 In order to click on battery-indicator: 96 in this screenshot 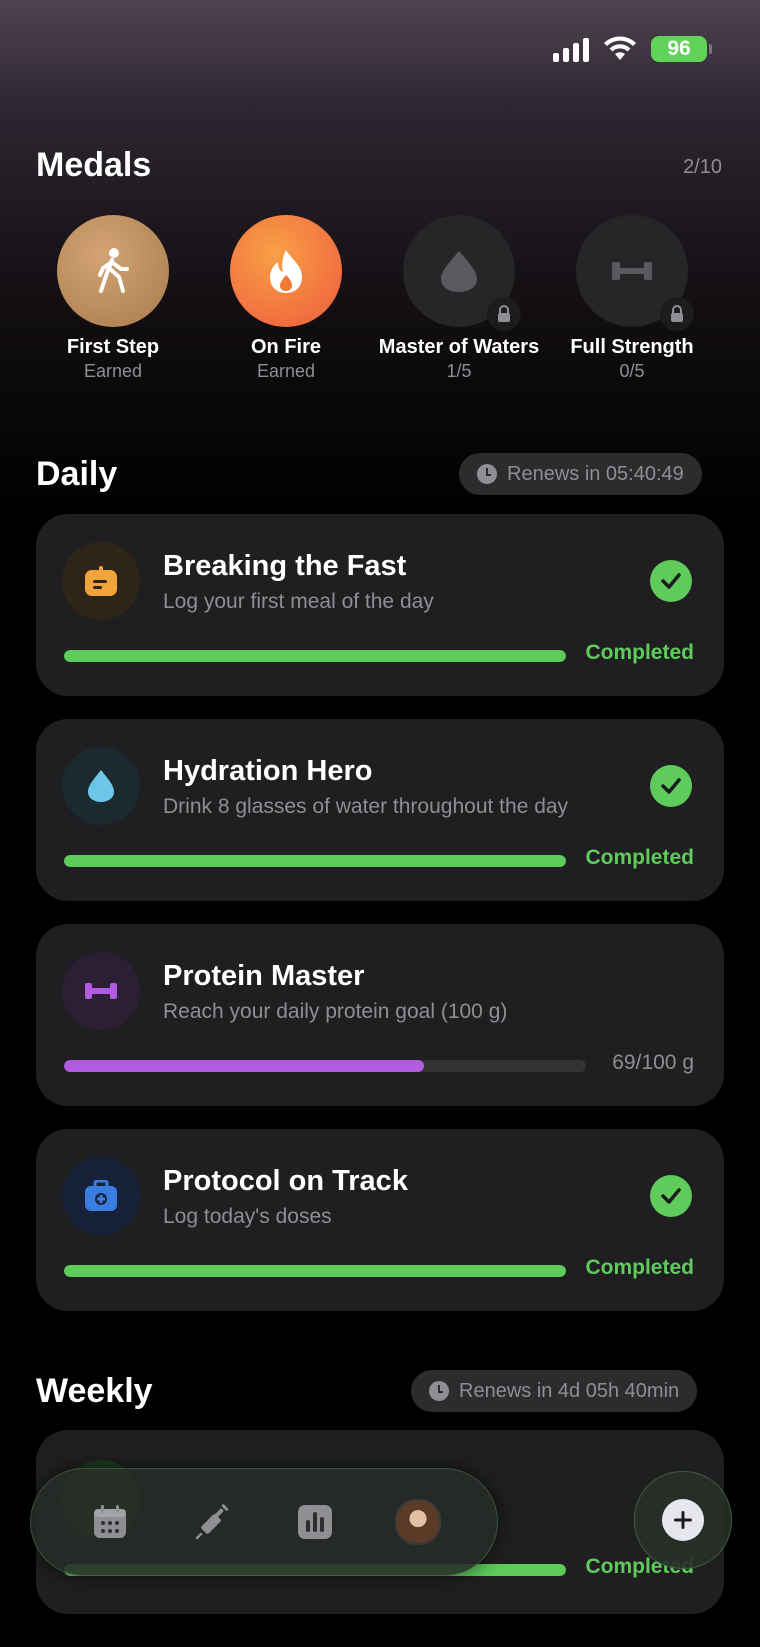, I will do `click(681, 49)`.